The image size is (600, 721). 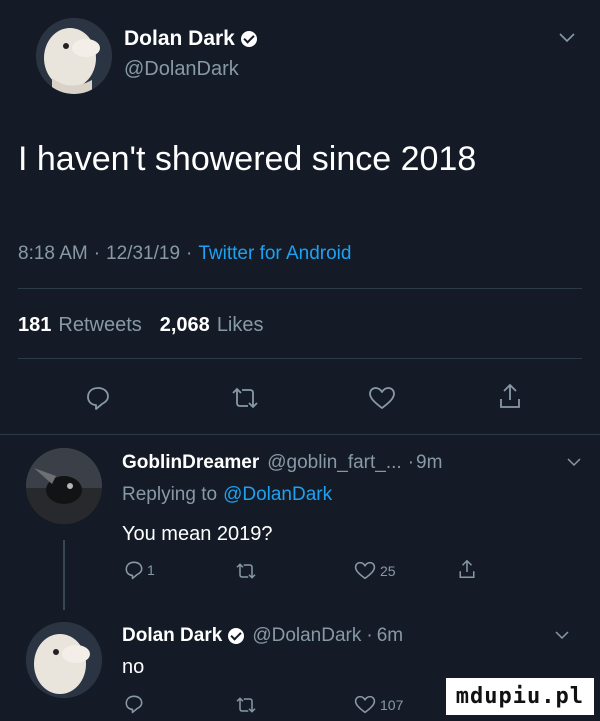 What do you see at coordinates (99, 325) in the screenshot?
I see `retweets-label: Retweets` at bounding box center [99, 325].